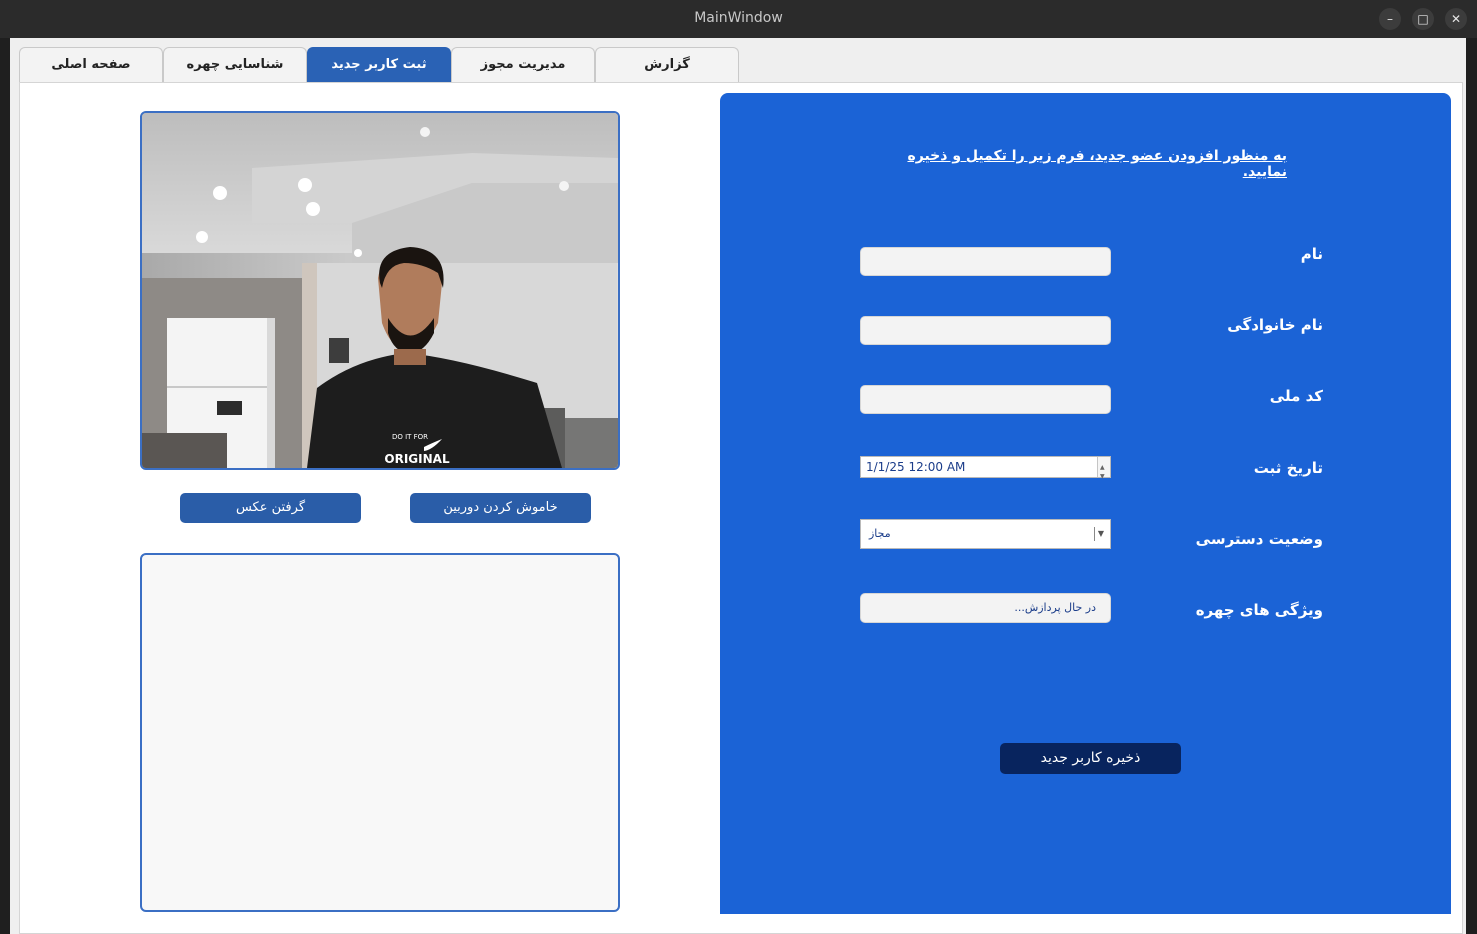 The image size is (1477, 934). I want to click on take-photo-button: گرفتن عکس, so click(270, 508).